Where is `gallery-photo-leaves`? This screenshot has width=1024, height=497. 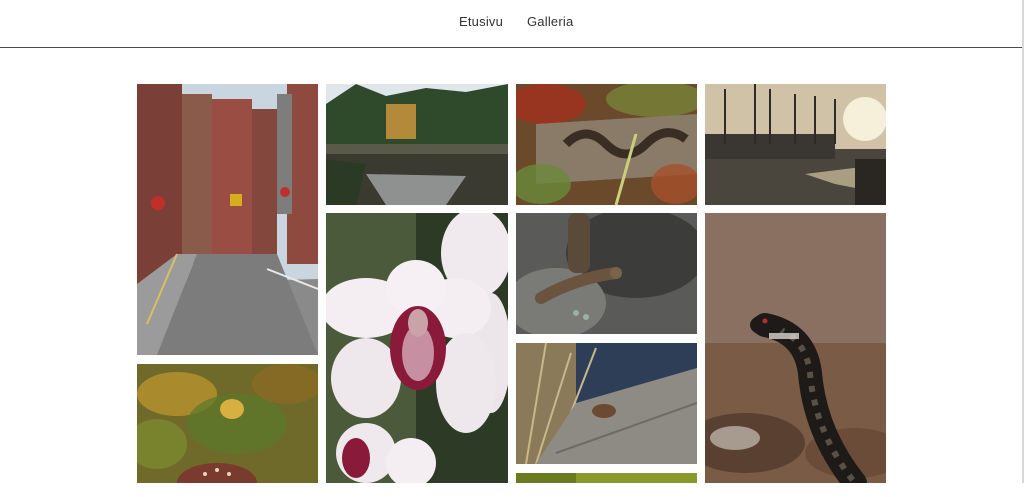 gallery-photo-leaves is located at coordinates (606, 478).